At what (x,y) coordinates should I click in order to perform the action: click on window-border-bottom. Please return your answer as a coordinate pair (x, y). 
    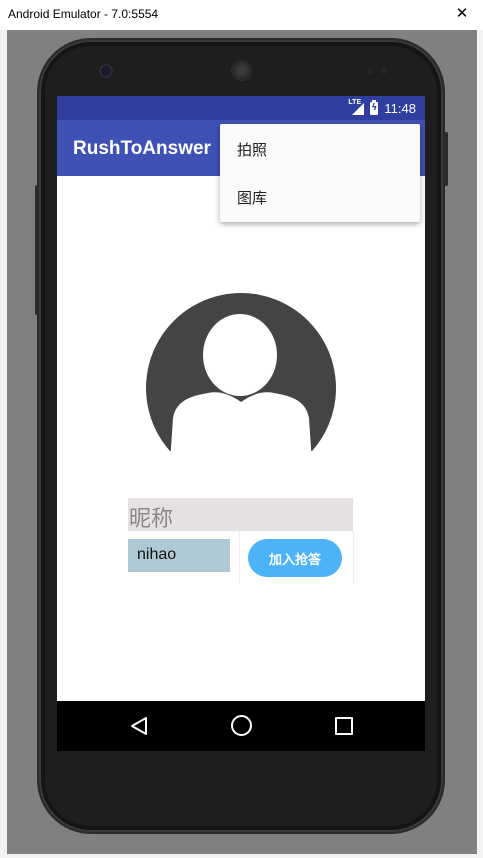
    Looking at the image, I should click on (241, 856).